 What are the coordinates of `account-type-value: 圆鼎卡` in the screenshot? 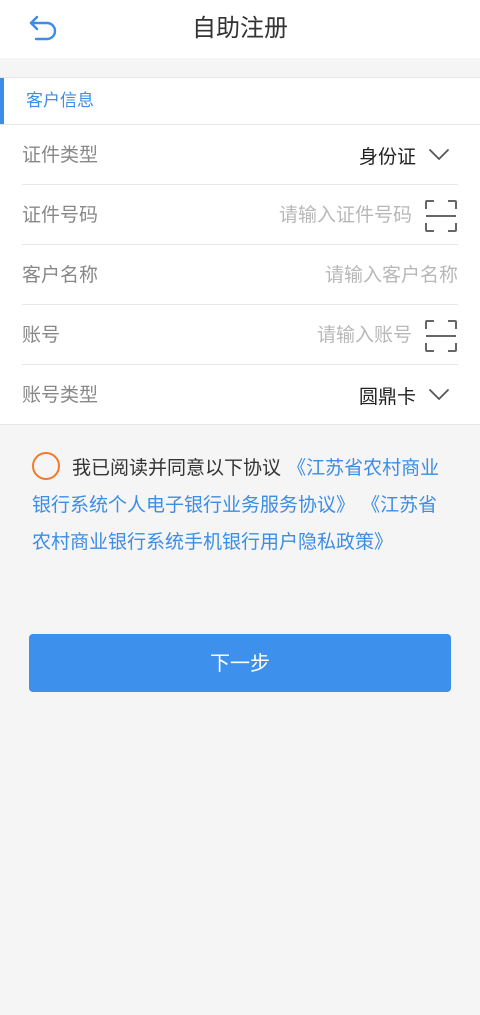 It's located at (387, 396).